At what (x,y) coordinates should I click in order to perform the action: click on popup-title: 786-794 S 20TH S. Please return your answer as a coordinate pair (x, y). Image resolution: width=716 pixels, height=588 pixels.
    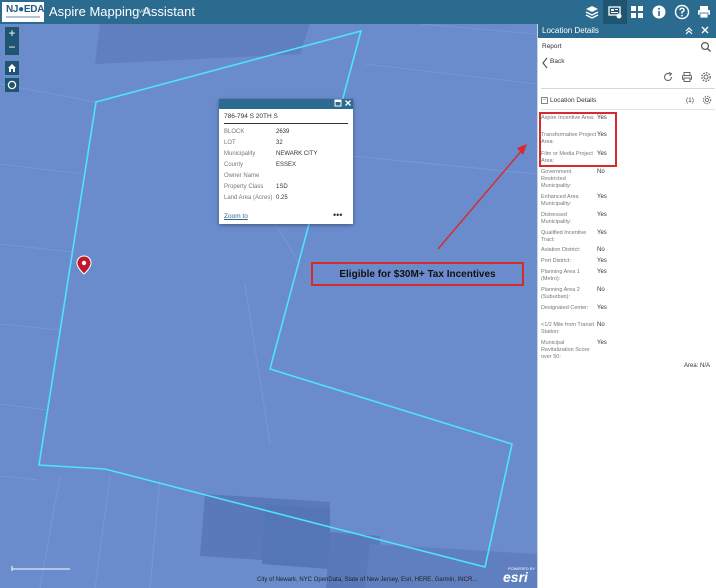
    Looking at the image, I should click on (251, 116).